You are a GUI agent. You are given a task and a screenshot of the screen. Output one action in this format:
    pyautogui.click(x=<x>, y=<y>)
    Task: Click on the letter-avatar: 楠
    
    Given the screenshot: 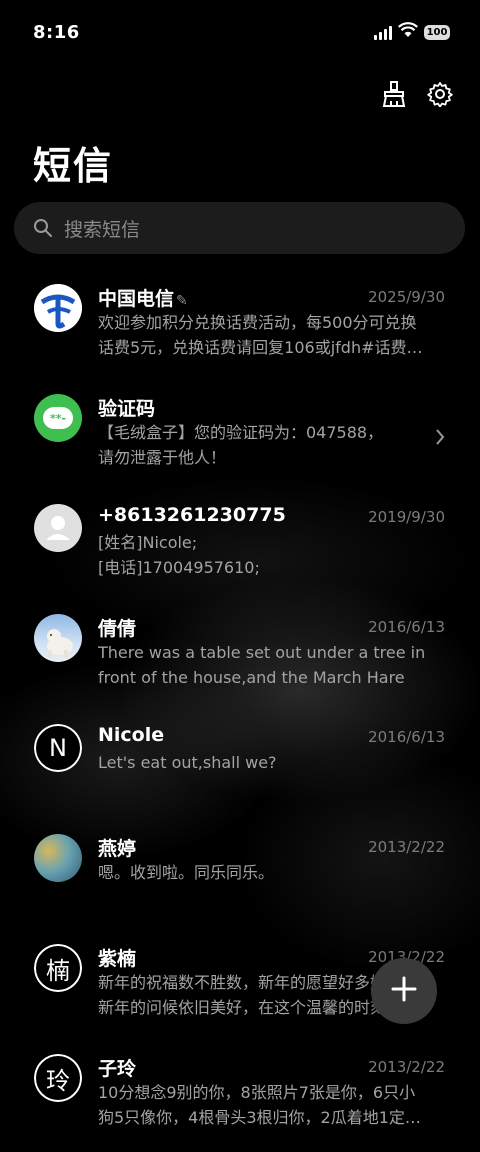 What is the action you would take?
    pyautogui.click(x=58, y=968)
    